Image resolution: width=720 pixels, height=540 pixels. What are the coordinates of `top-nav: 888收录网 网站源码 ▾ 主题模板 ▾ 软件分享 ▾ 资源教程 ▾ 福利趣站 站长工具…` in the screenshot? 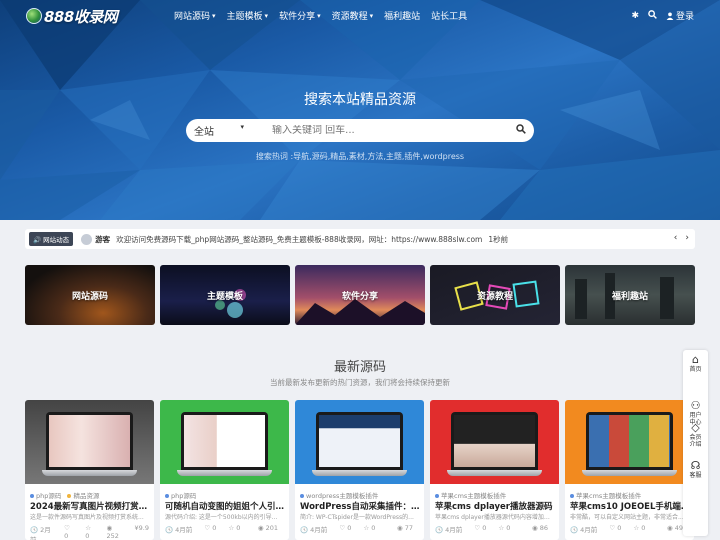 It's located at (360, 16).